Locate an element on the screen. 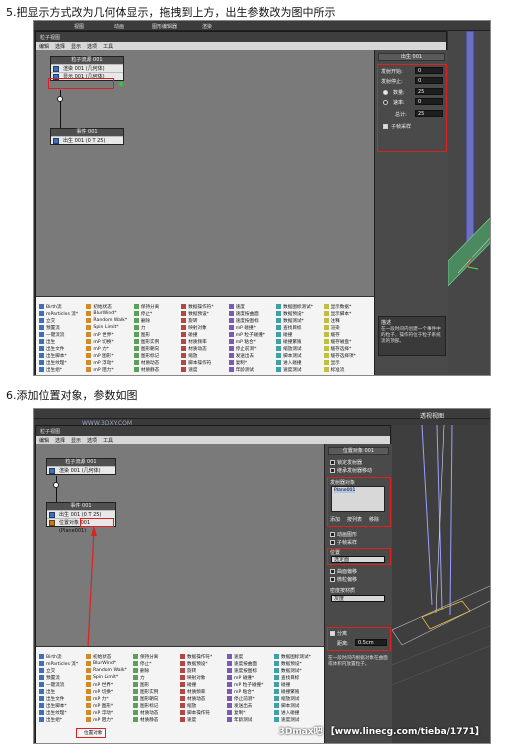  menu-select: 选择 is located at coordinates (60, 46).